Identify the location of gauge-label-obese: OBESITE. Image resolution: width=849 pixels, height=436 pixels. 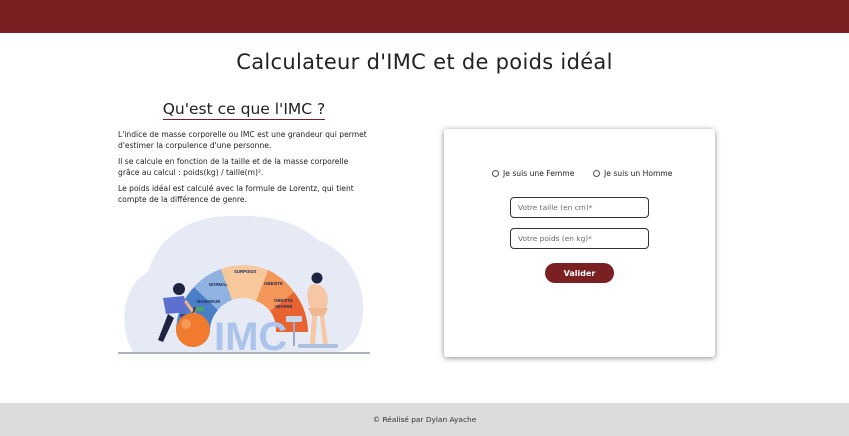
(273, 283).